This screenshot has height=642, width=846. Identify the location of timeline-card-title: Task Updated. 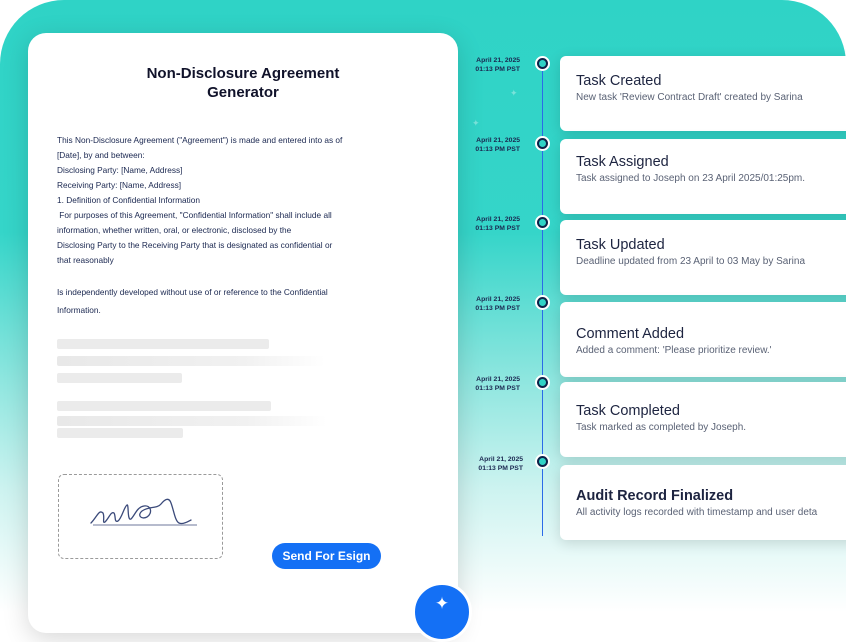
(620, 245).